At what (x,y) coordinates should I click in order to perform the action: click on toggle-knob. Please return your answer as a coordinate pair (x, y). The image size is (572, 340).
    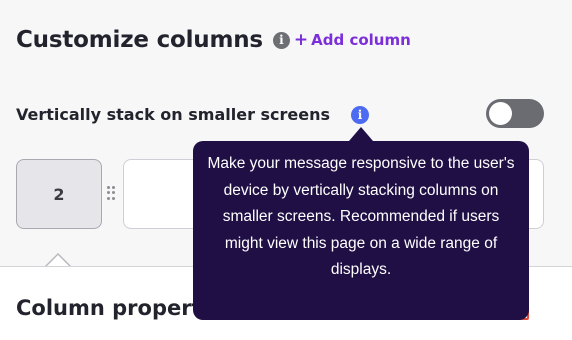
    Looking at the image, I should click on (500, 113).